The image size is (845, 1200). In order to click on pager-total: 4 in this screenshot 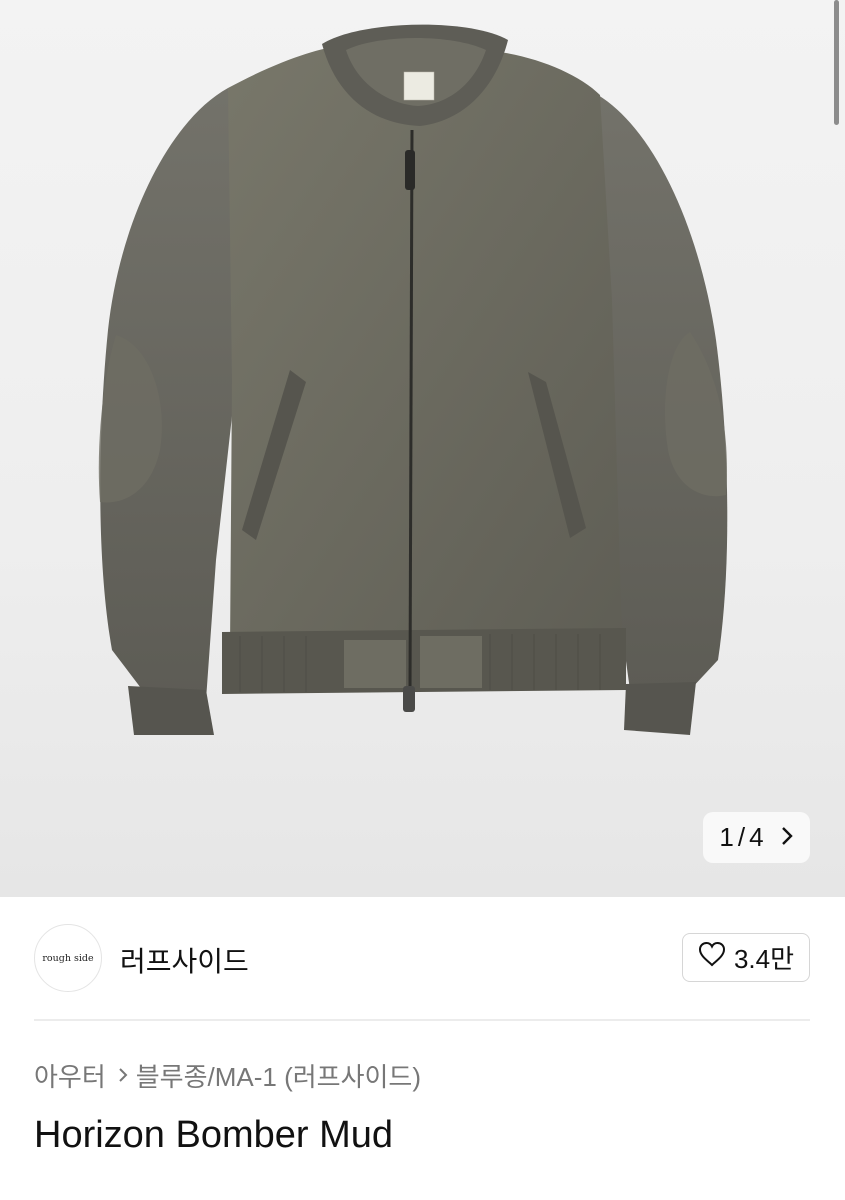, I will do `click(756, 837)`.